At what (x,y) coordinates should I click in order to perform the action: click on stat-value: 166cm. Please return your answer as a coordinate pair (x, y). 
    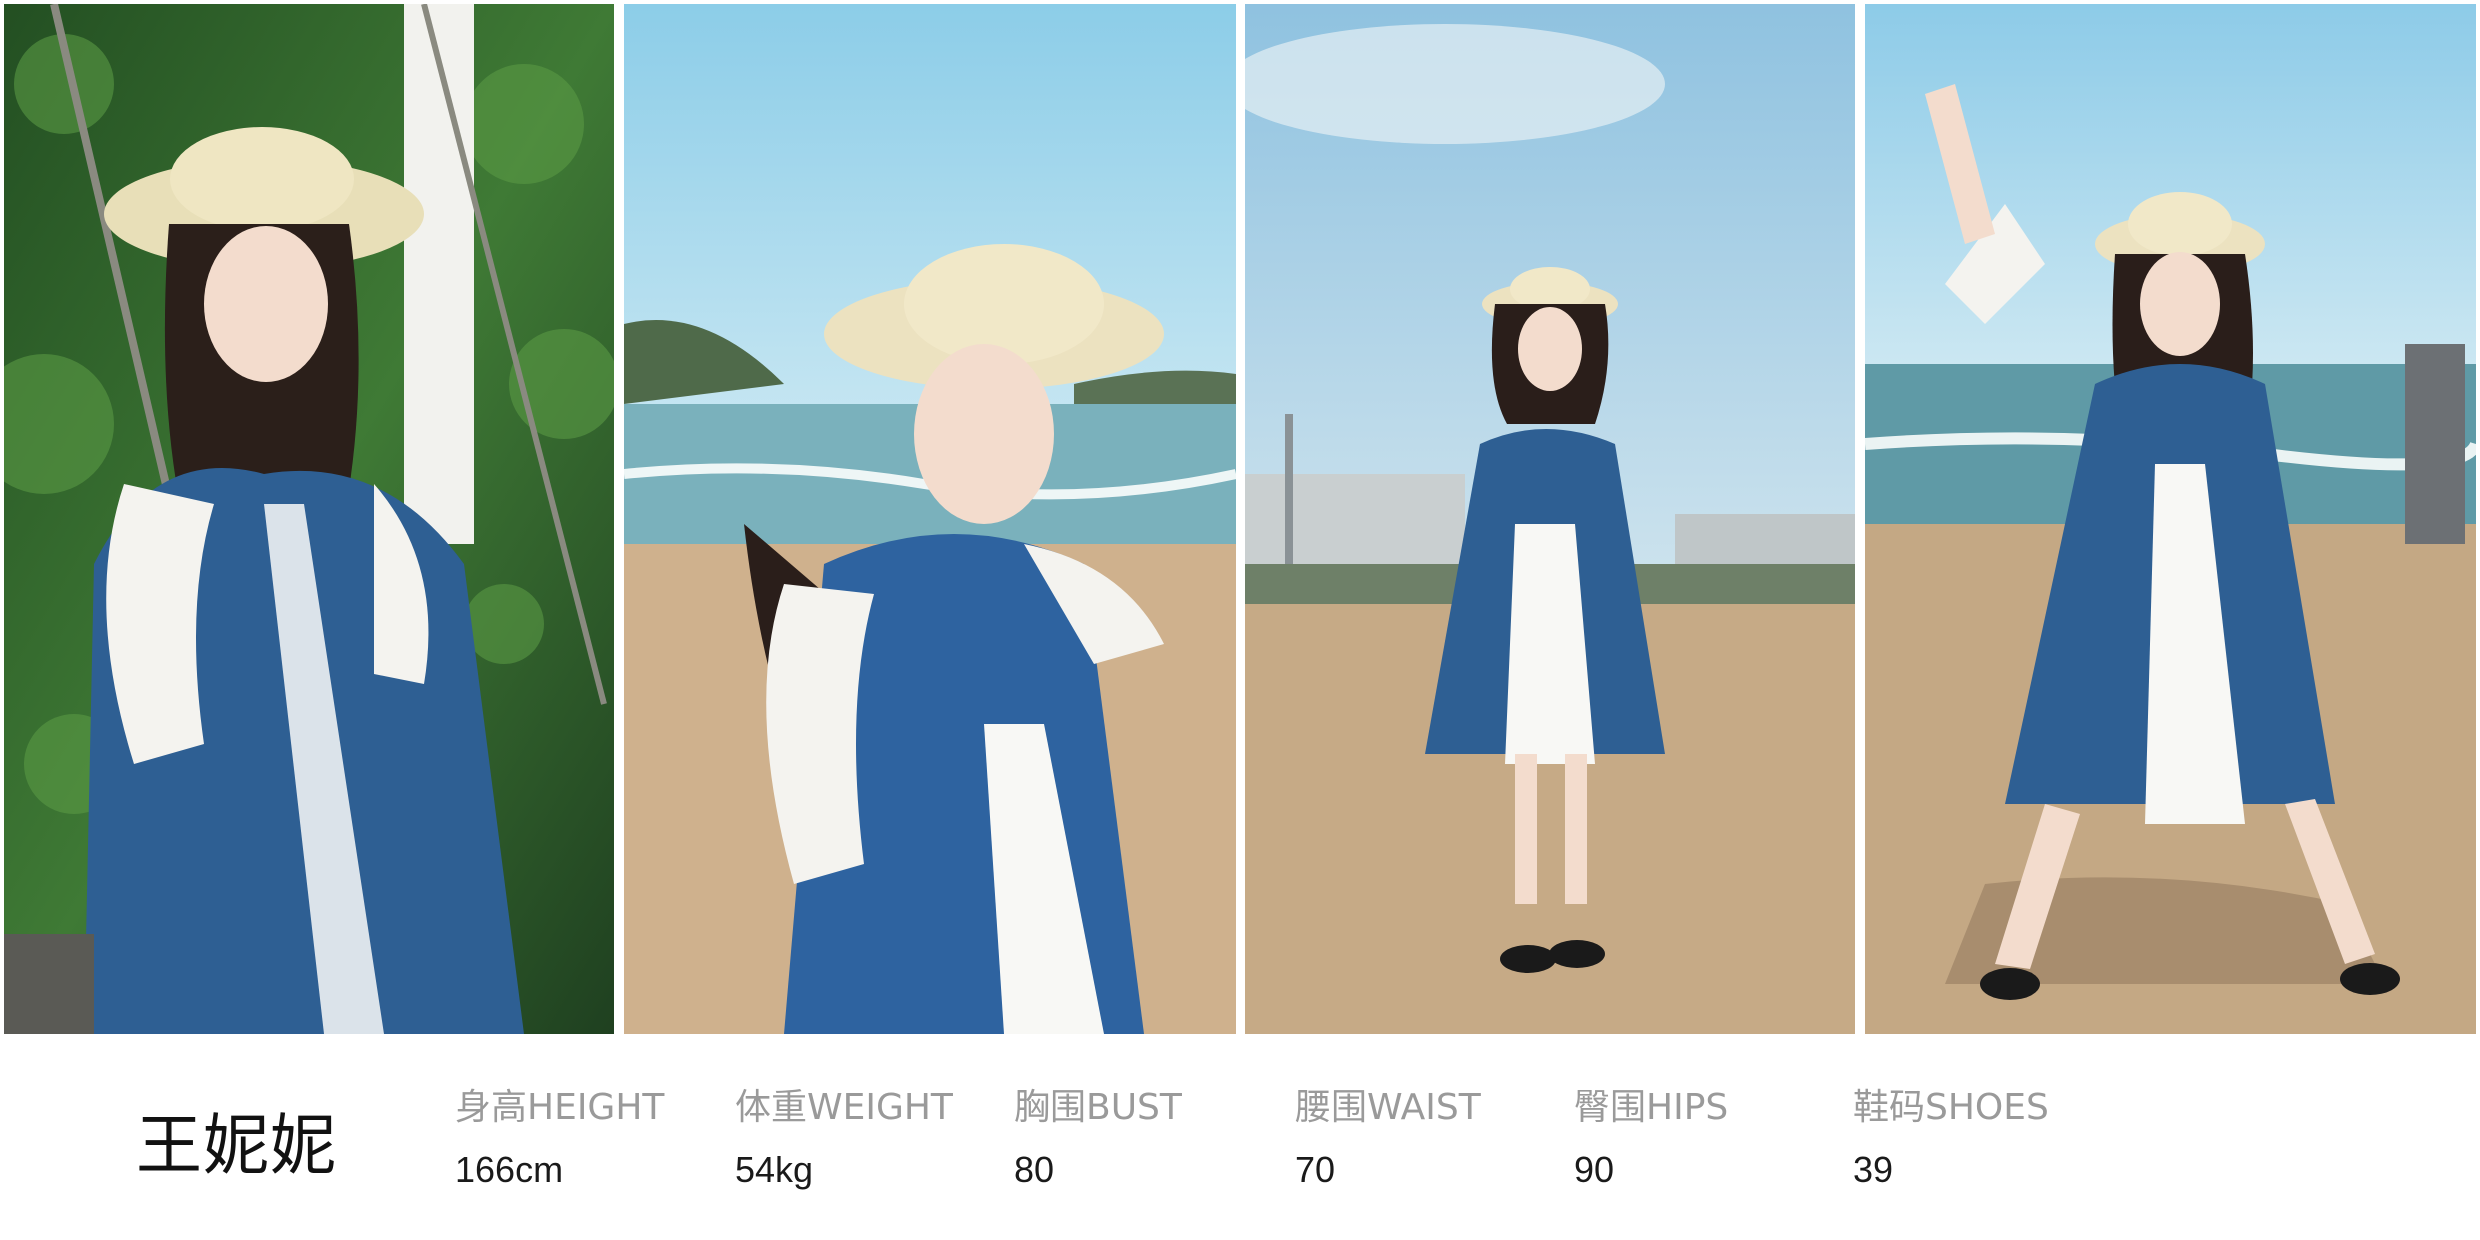
    Looking at the image, I should click on (509, 1169).